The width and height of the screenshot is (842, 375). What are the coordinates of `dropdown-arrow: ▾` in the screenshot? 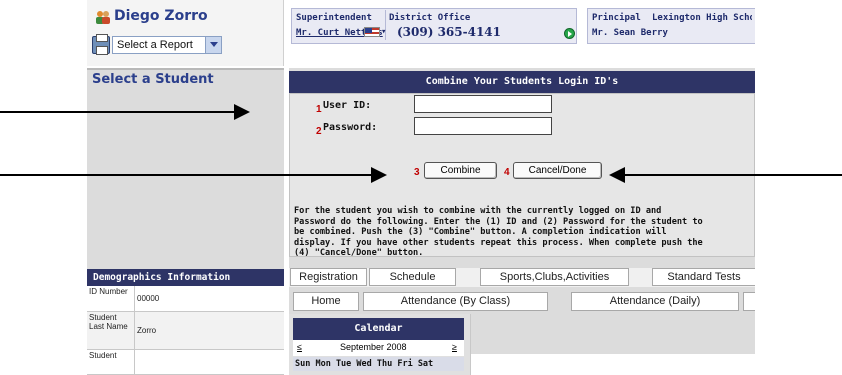 It's located at (383, 32).